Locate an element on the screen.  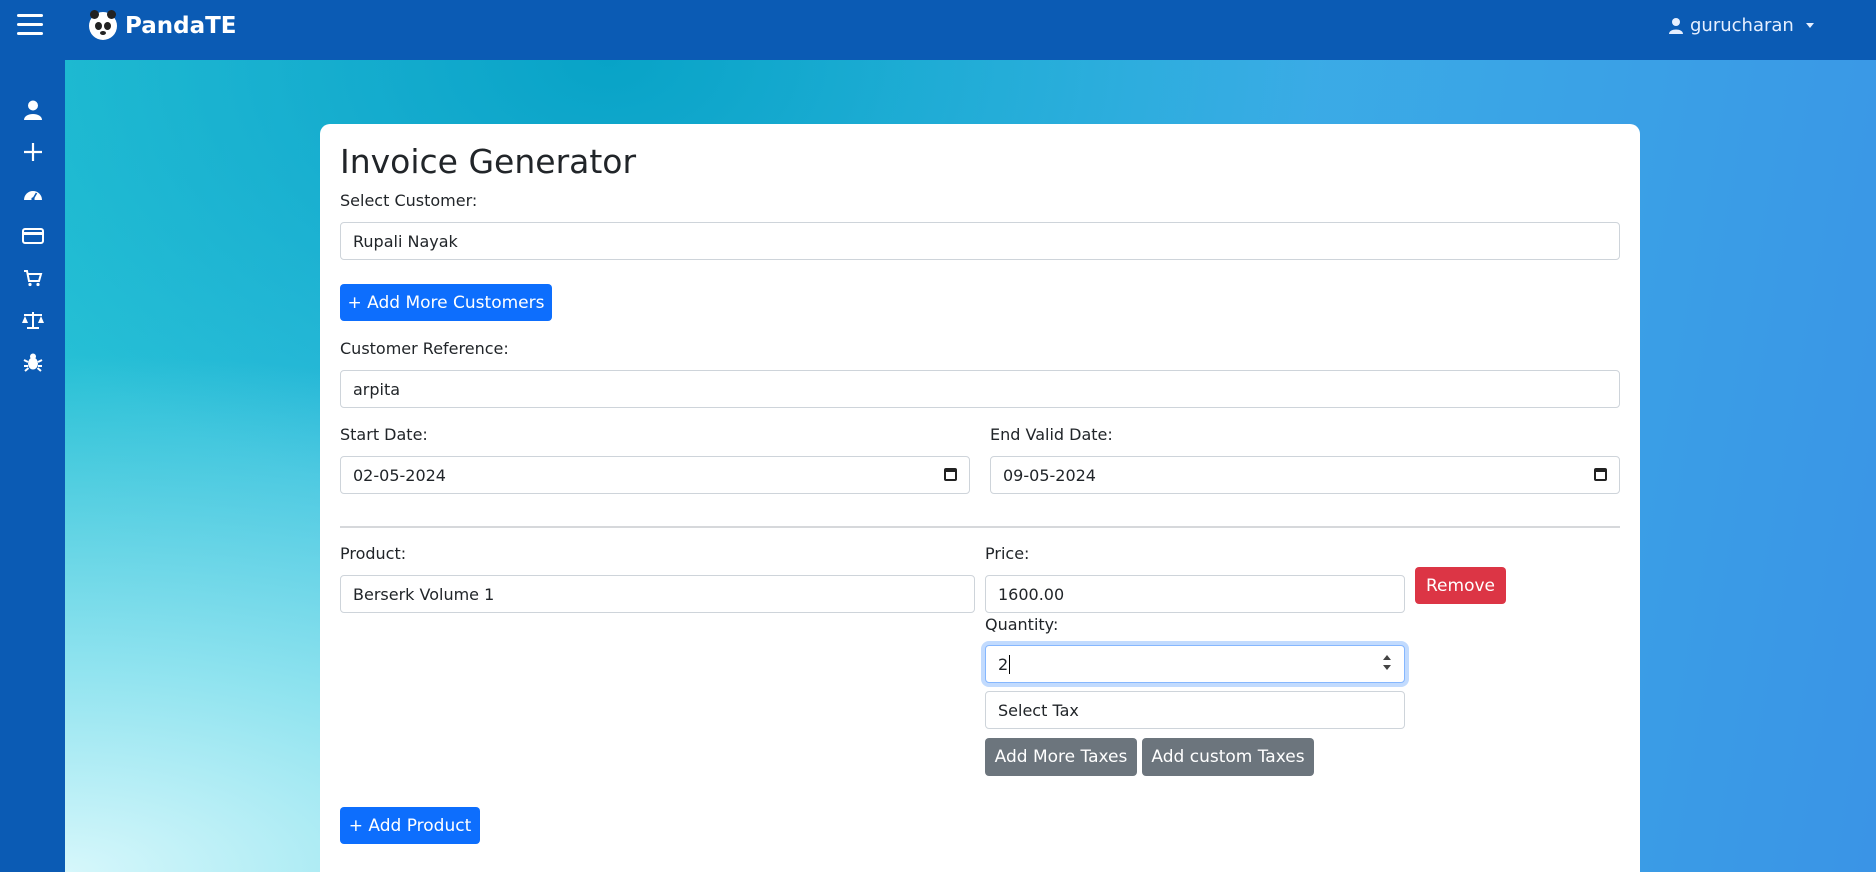
text-cursor is located at coordinates (1010, 664).